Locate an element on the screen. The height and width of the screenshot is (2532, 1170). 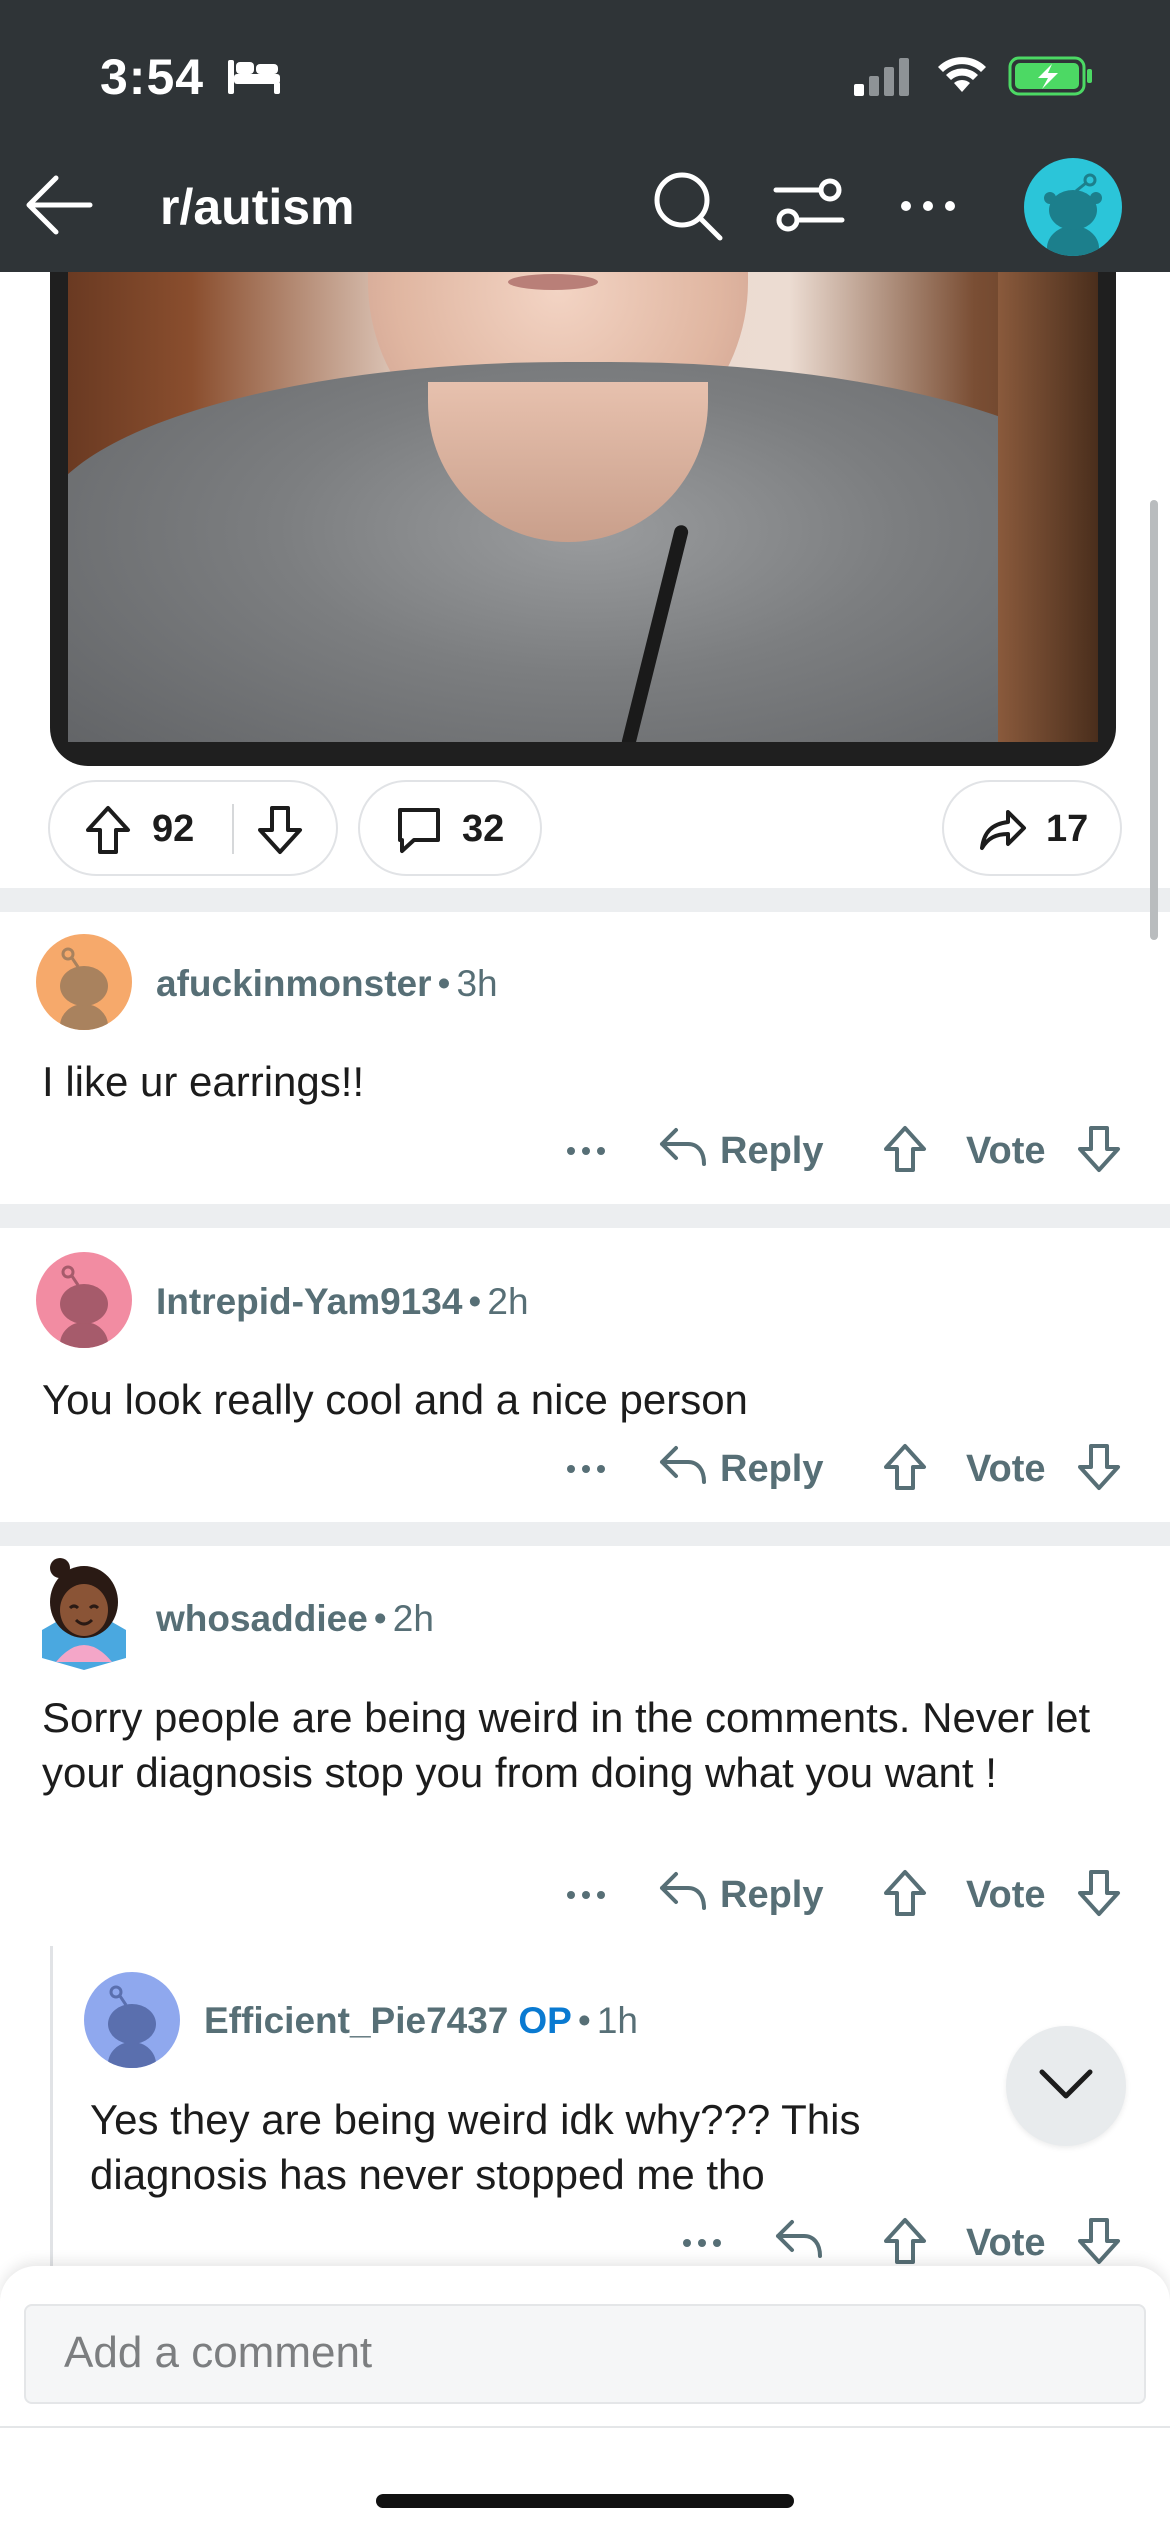
user-avatar is located at coordinates (1073, 207).